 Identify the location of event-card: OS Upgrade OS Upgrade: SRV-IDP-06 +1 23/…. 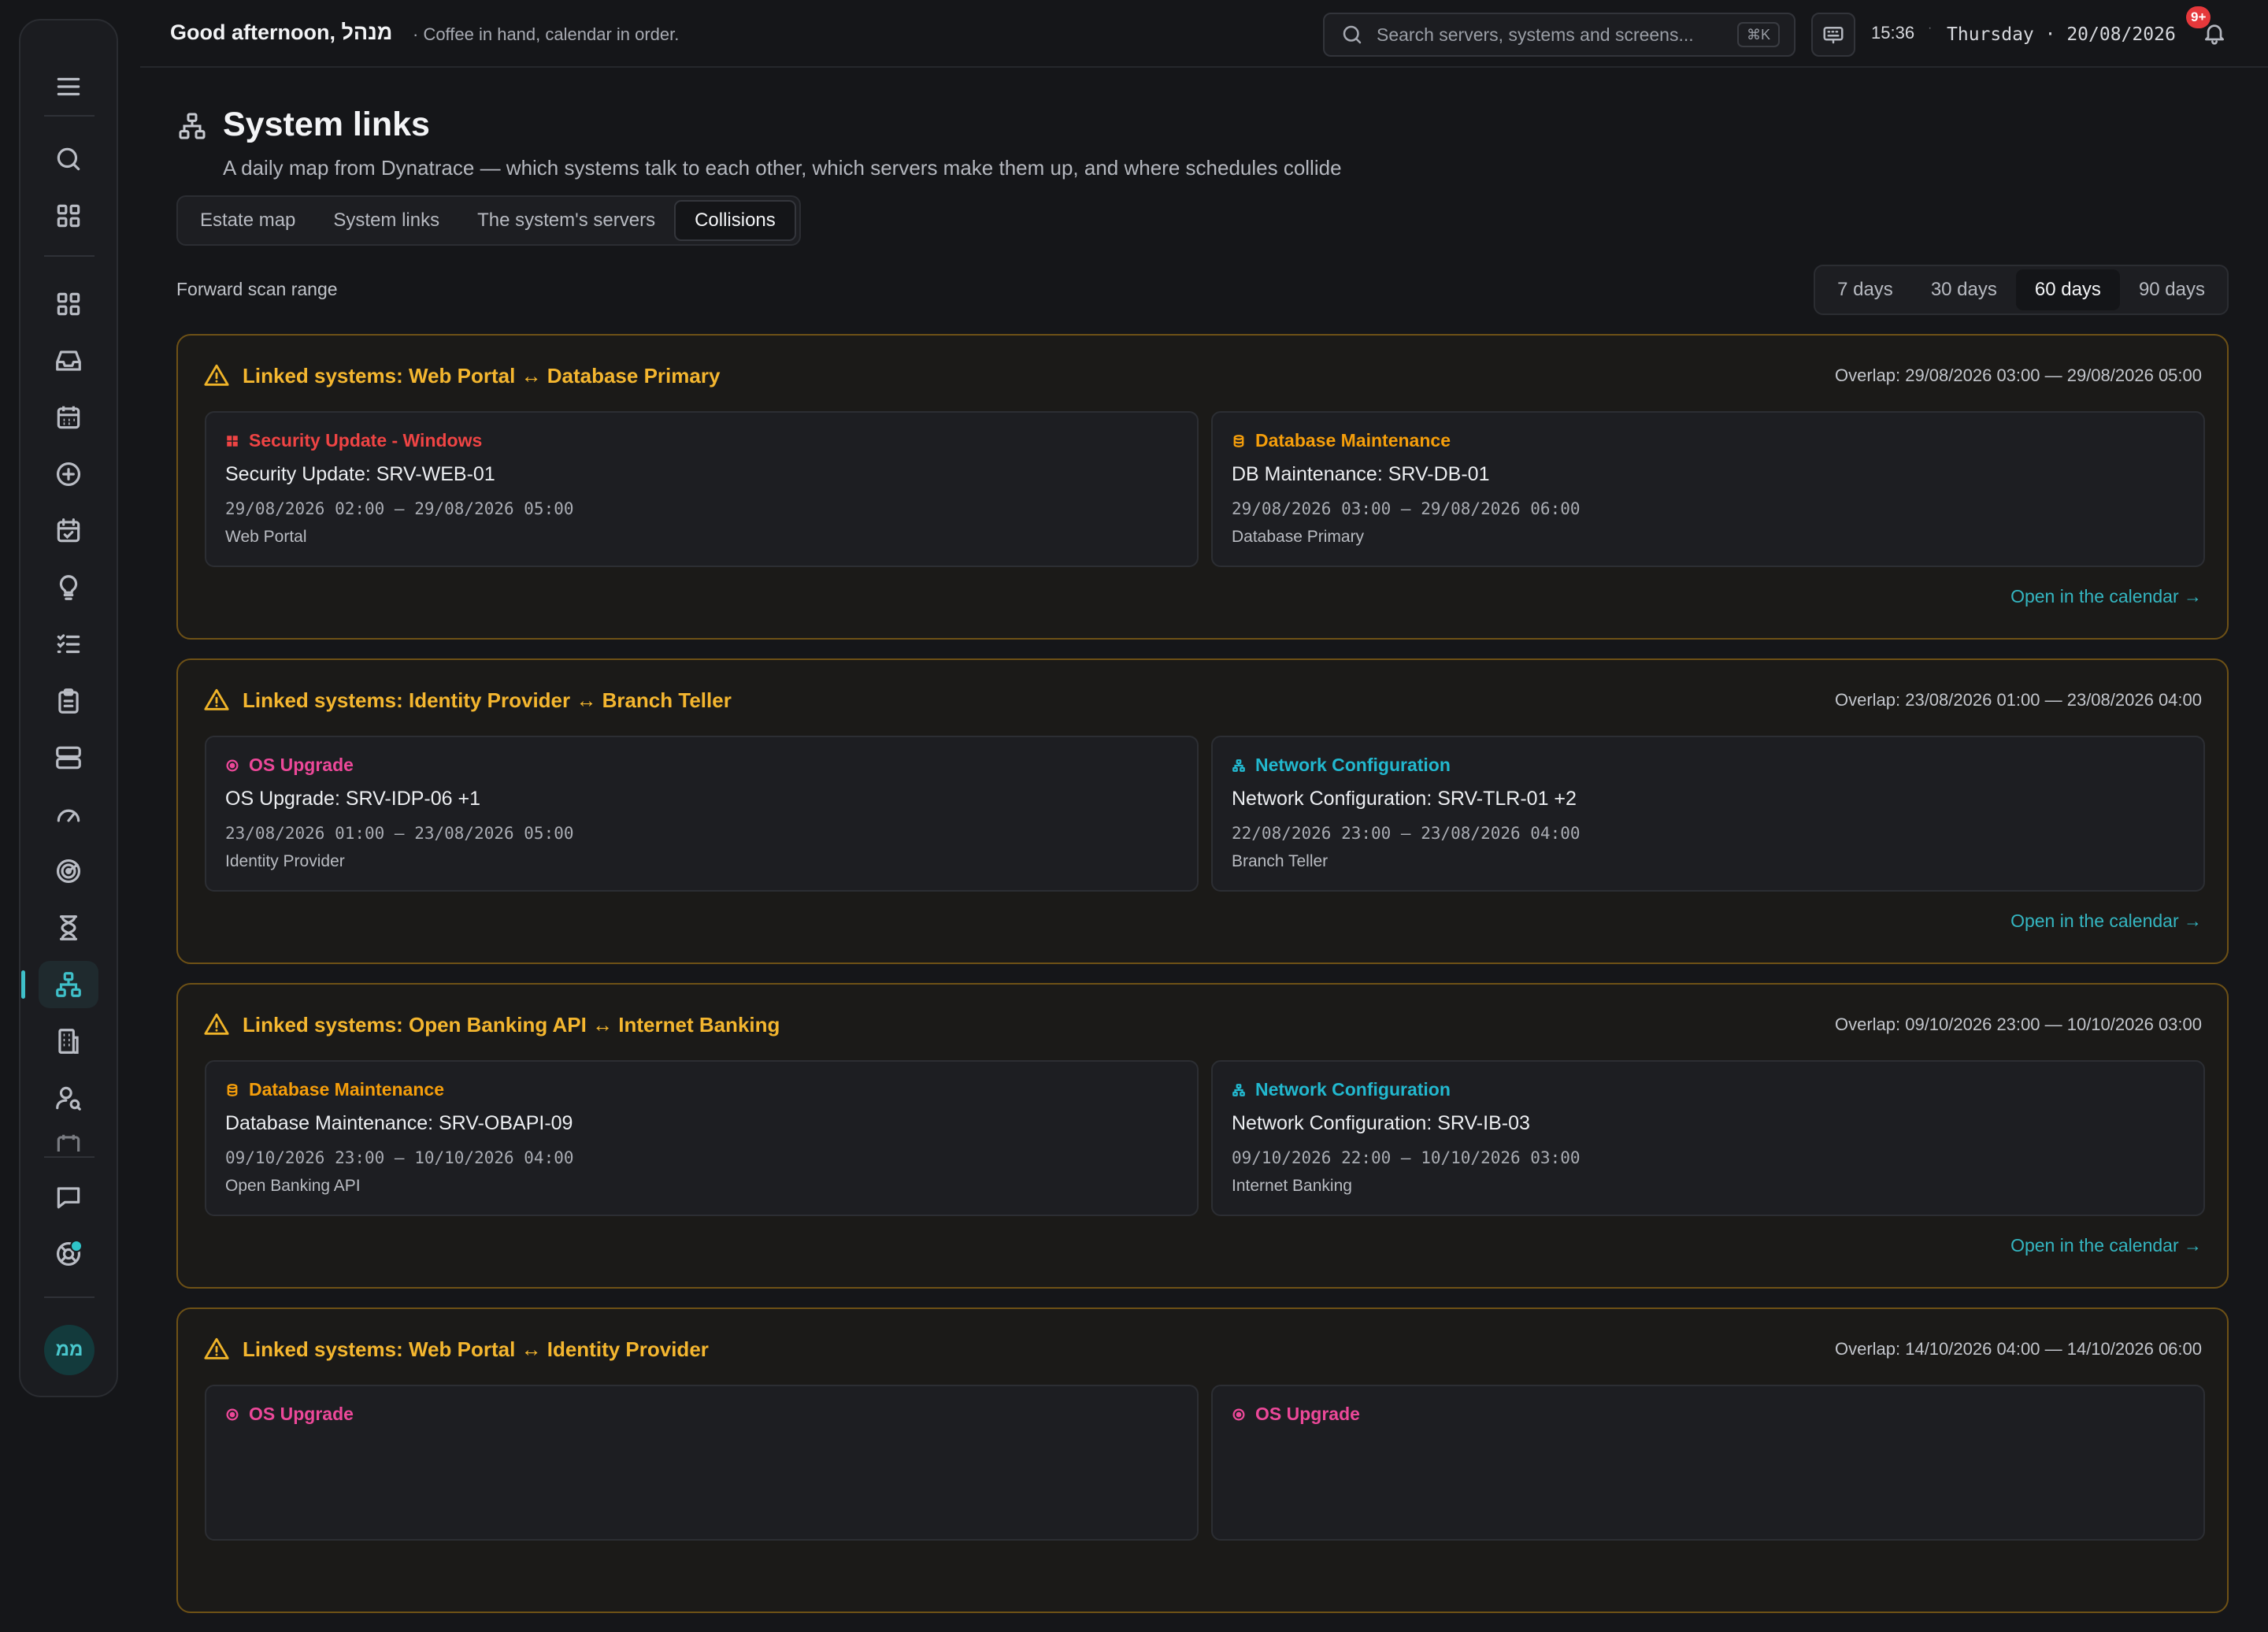
(702, 814).